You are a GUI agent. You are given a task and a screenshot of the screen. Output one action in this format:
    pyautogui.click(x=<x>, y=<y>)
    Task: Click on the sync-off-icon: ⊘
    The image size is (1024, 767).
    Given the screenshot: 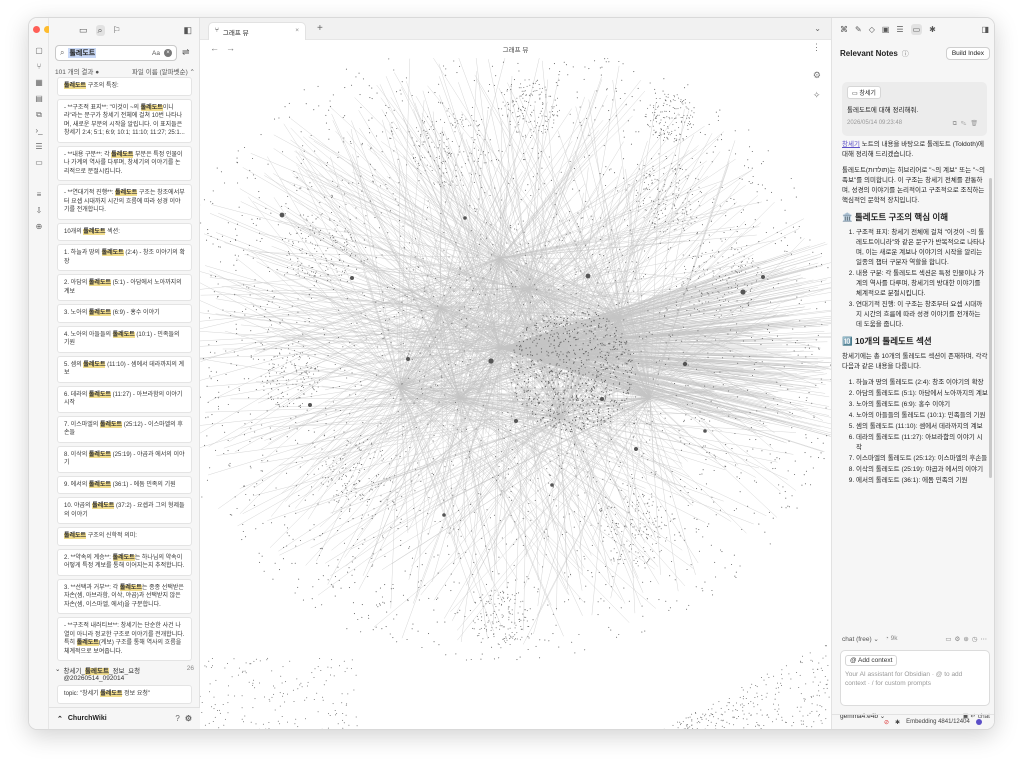 What is the action you would take?
    pyautogui.click(x=886, y=722)
    